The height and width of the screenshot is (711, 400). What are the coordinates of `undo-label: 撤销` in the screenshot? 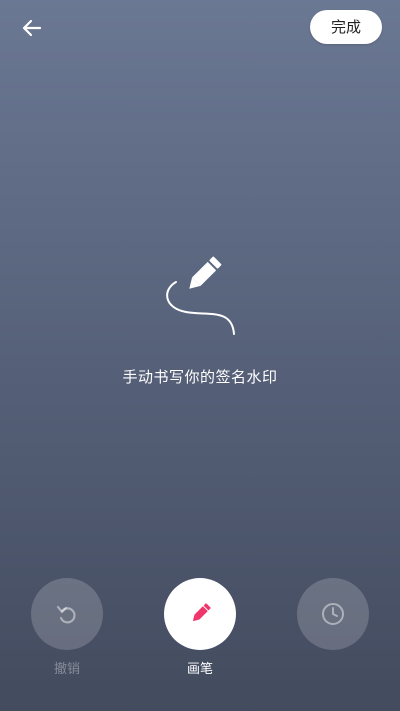 It's located at (66, 669).